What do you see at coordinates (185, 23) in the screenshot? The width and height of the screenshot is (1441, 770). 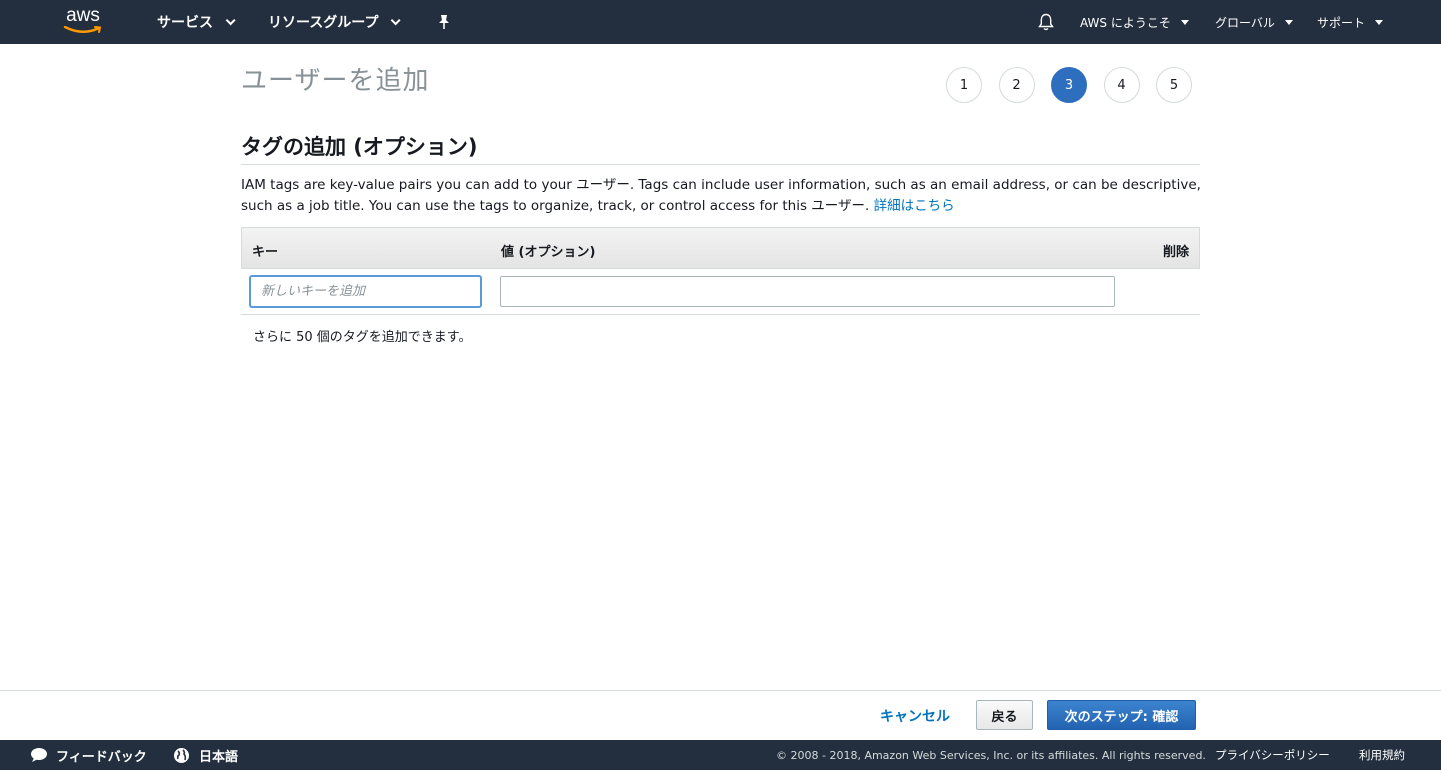 I see `services-label: サービス` at bounding box center [185, 23].